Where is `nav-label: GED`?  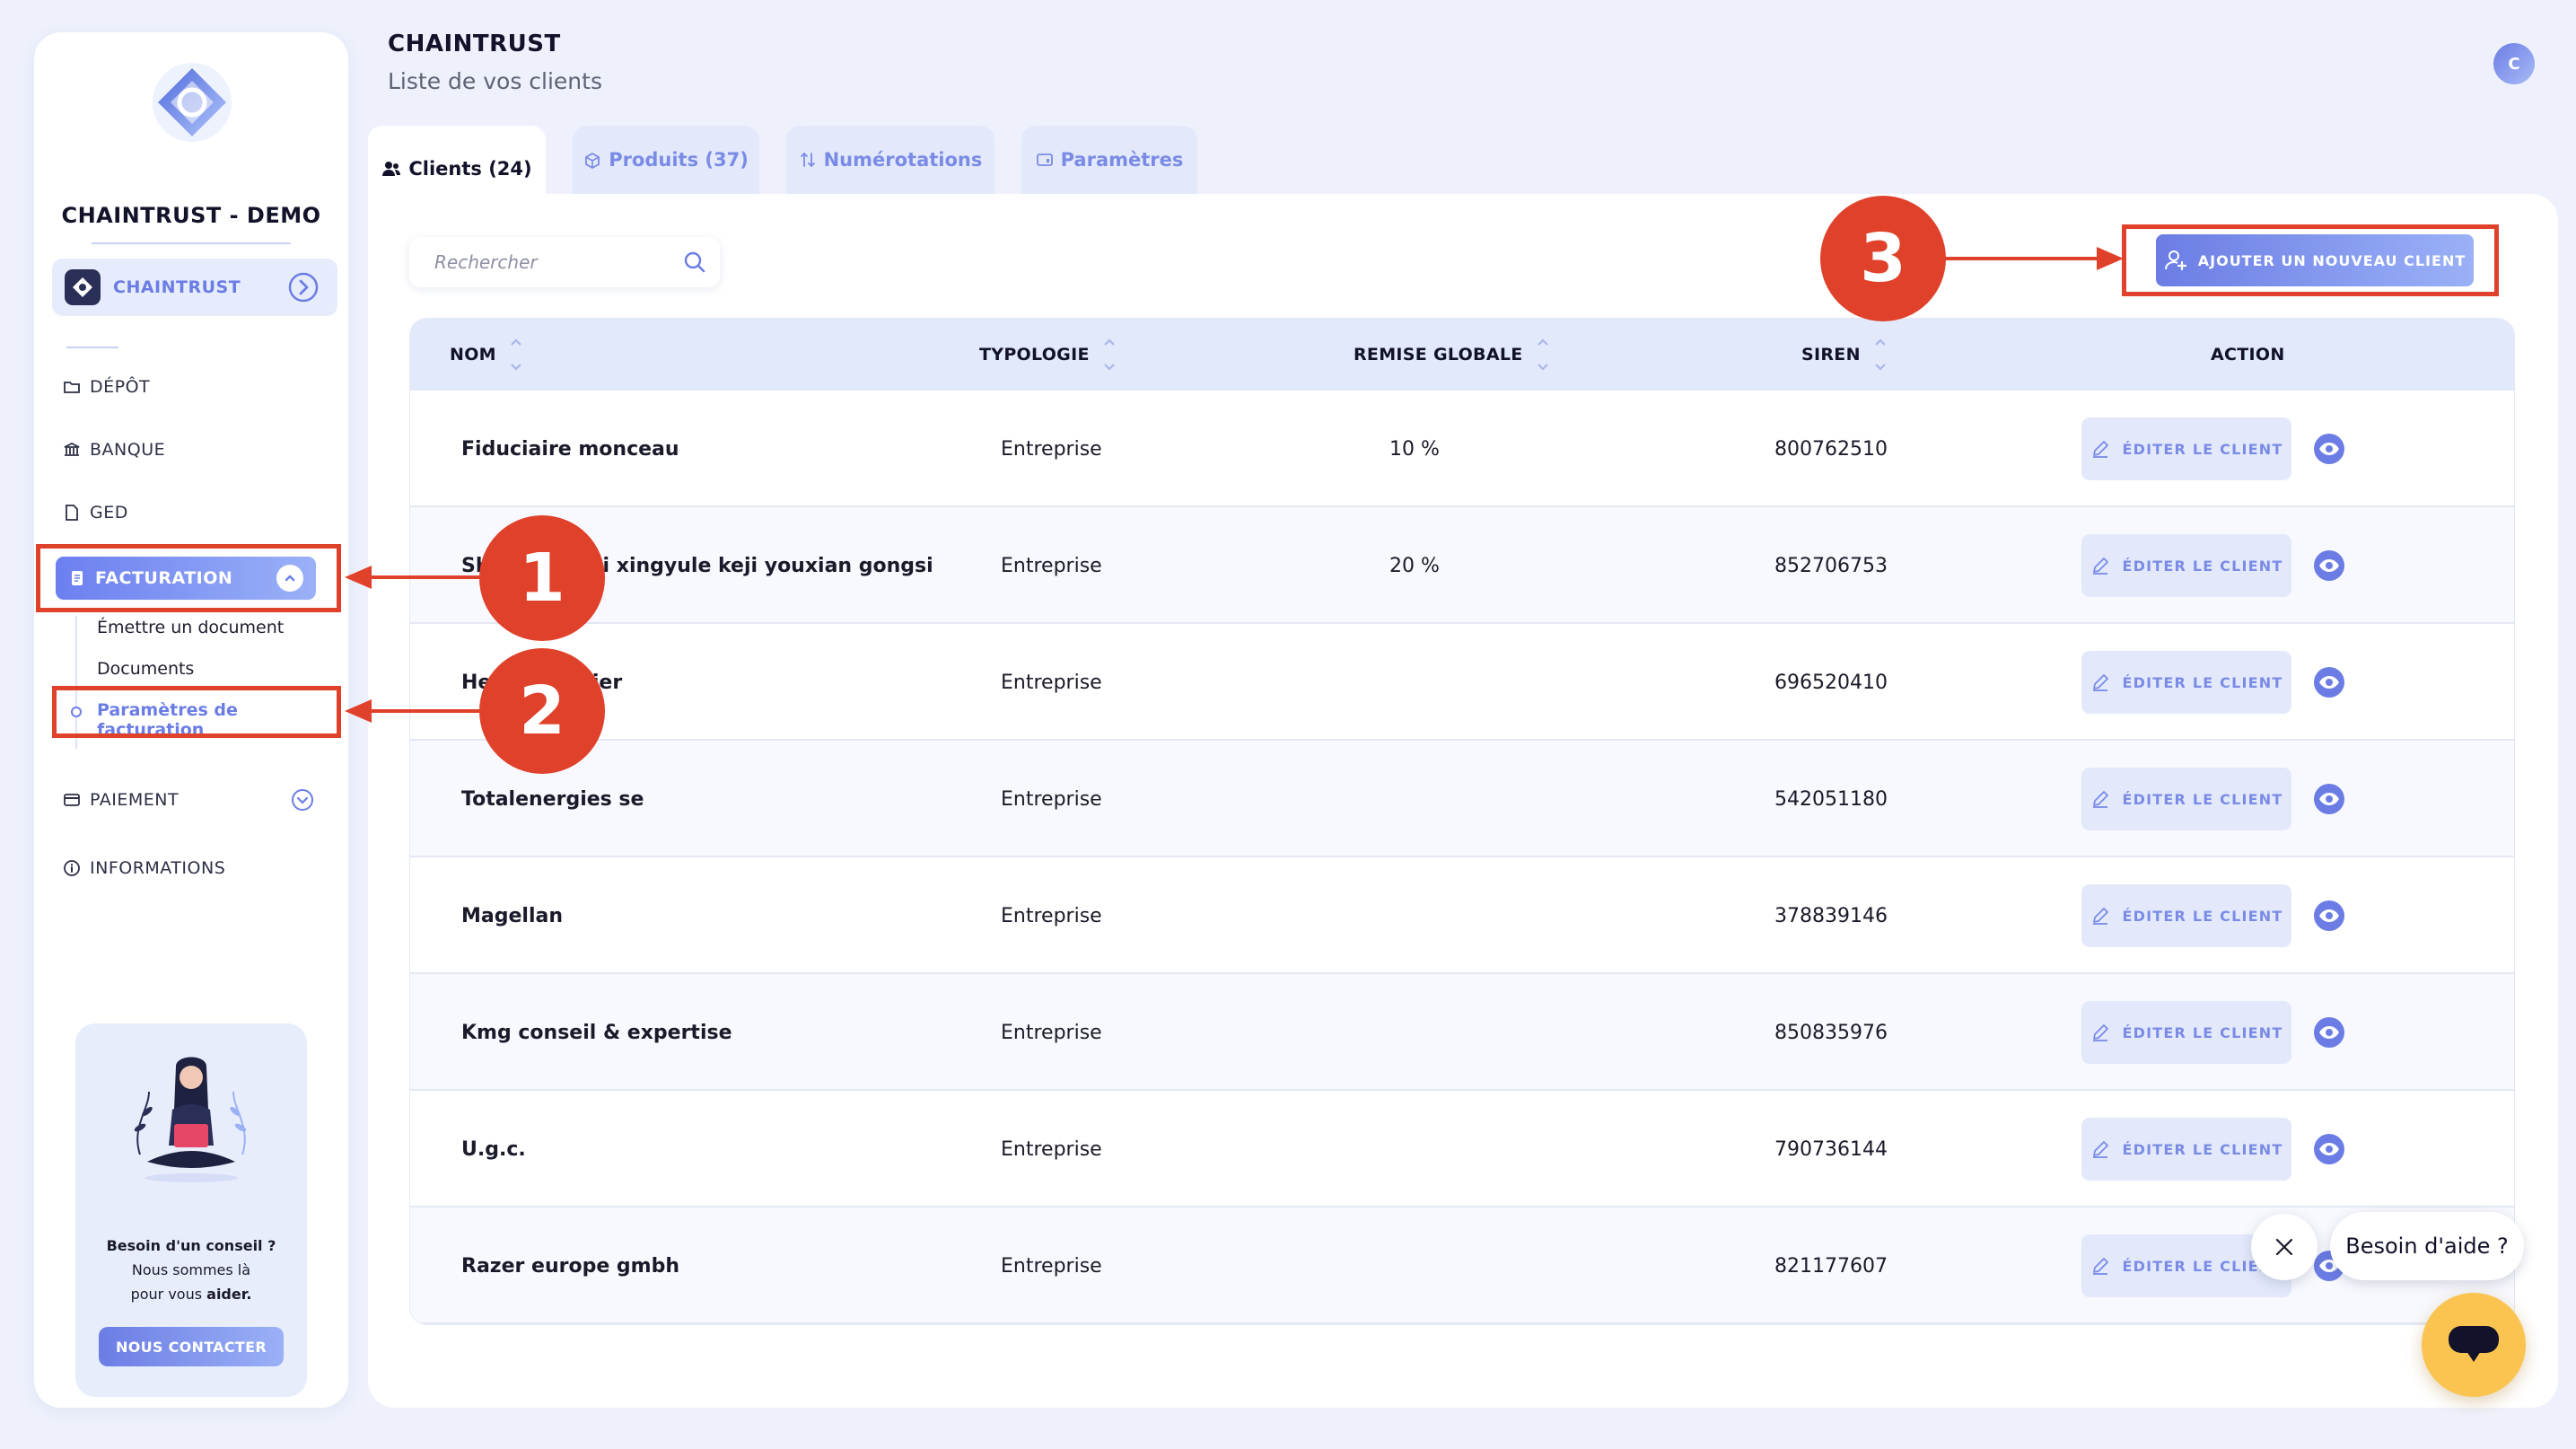 nav-label: GED is located at coordinates (109, 513).